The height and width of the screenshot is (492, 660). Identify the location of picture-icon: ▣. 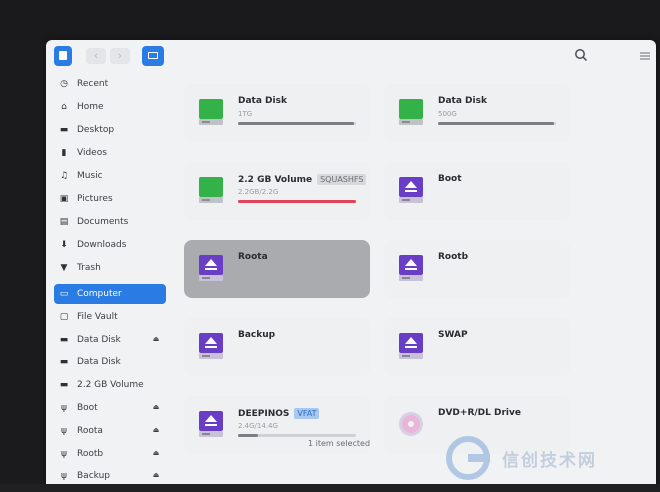
(64, 199).